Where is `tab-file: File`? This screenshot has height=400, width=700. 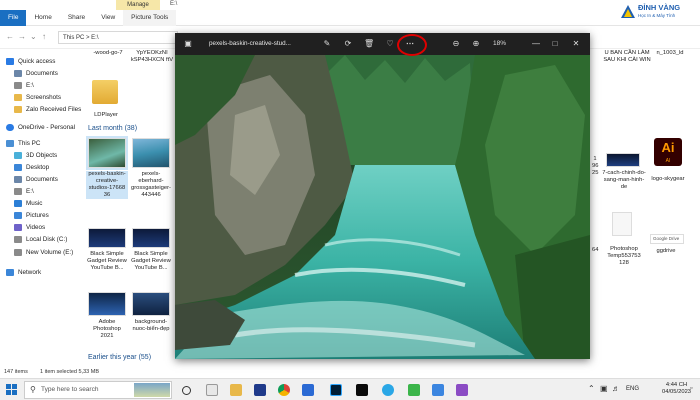
tab-file: File is located at coordinates (13, 18).